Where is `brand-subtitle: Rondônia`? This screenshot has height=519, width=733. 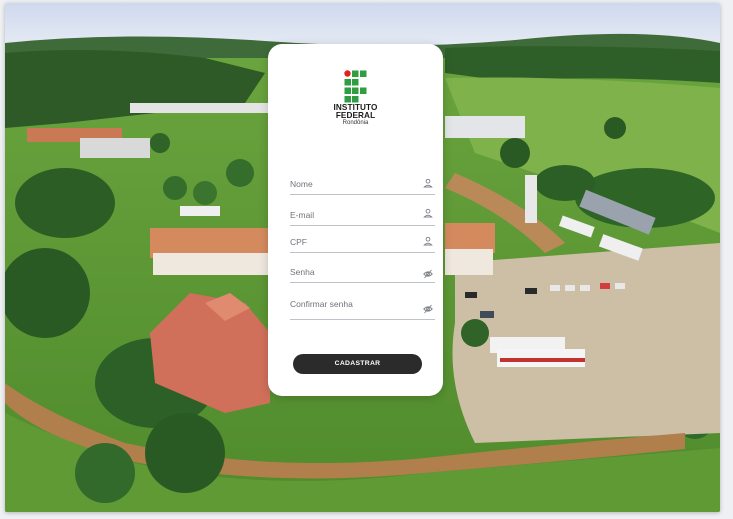
brand-subtitle: Rondônia is located at coordinates (355, 123).